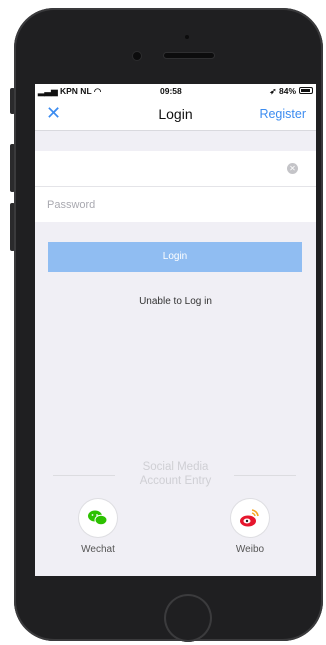 This screenshot has height=645, width=326. I want to click on wechat-button, so click(98, 518).